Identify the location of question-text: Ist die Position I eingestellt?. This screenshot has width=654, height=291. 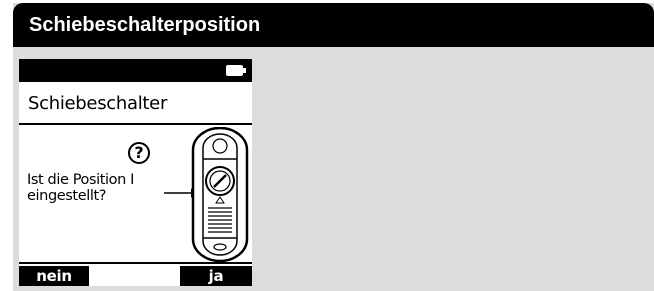
(102, 188).